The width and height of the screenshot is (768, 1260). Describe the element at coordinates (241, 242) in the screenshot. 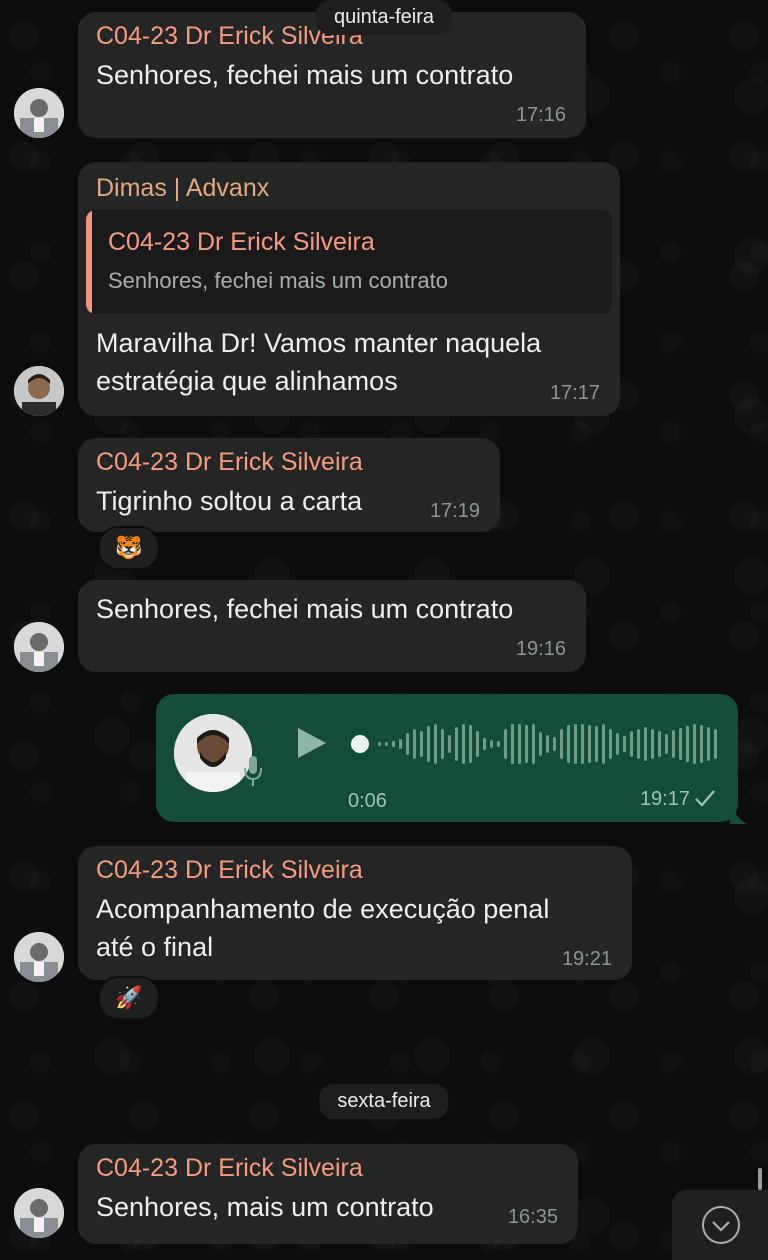

I see `quote-sender: C04-23 Dr Erick Silveira` at that location.